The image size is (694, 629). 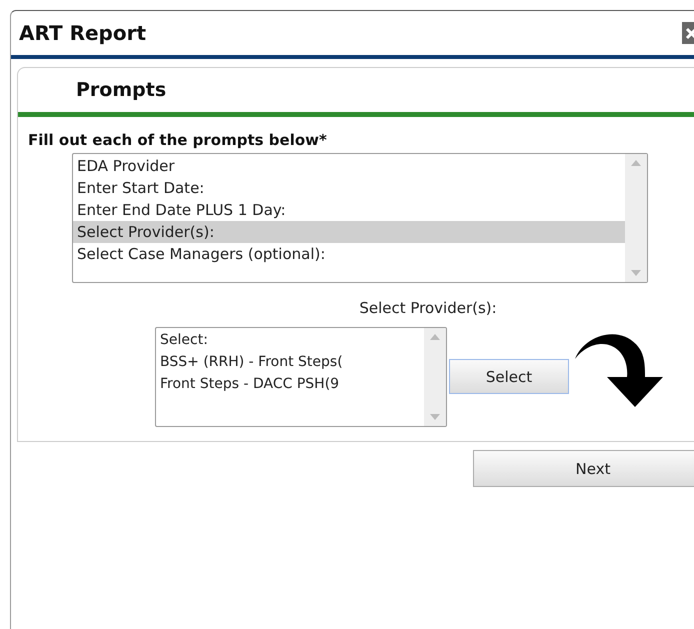 I want to click on instruction-text: Fill out each of the prompts below*, so click(x=178, y=140).